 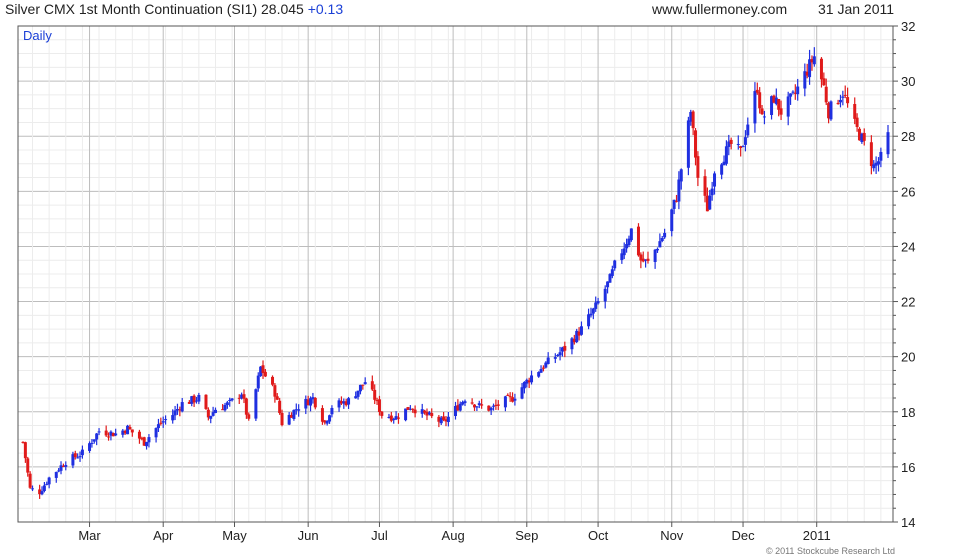 What do you see at coordinates (908, 81) in the screenshot?
I see `y-tick-label: 30` at bounding box center [908, 81].